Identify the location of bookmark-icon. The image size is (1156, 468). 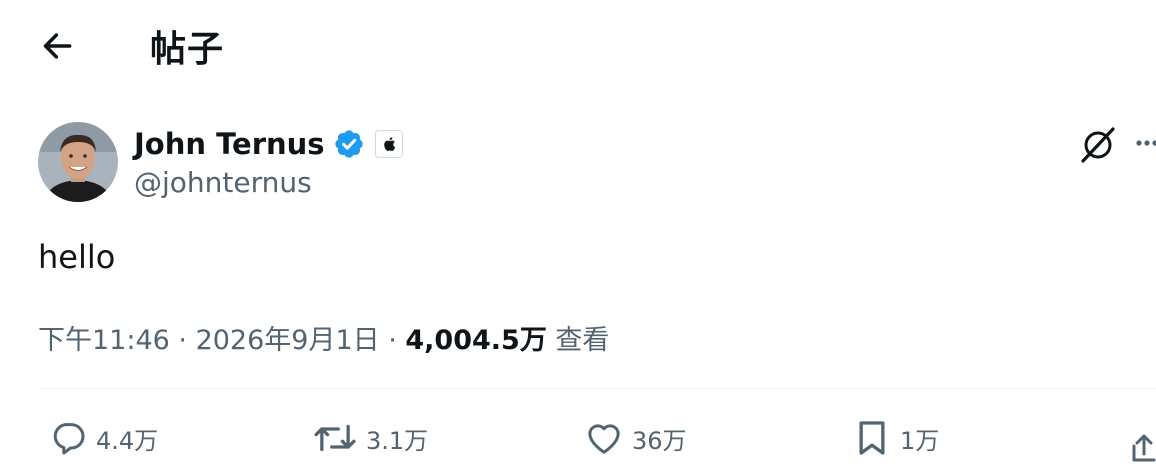
(872, 438).